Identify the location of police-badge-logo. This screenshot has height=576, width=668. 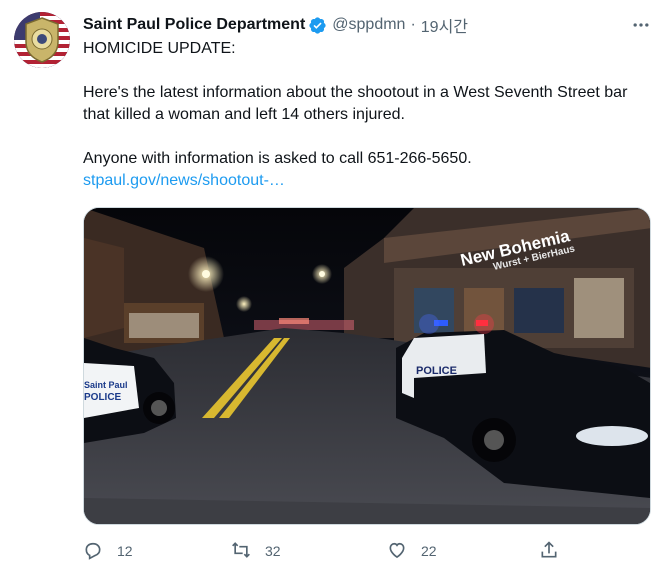
(42, 40).